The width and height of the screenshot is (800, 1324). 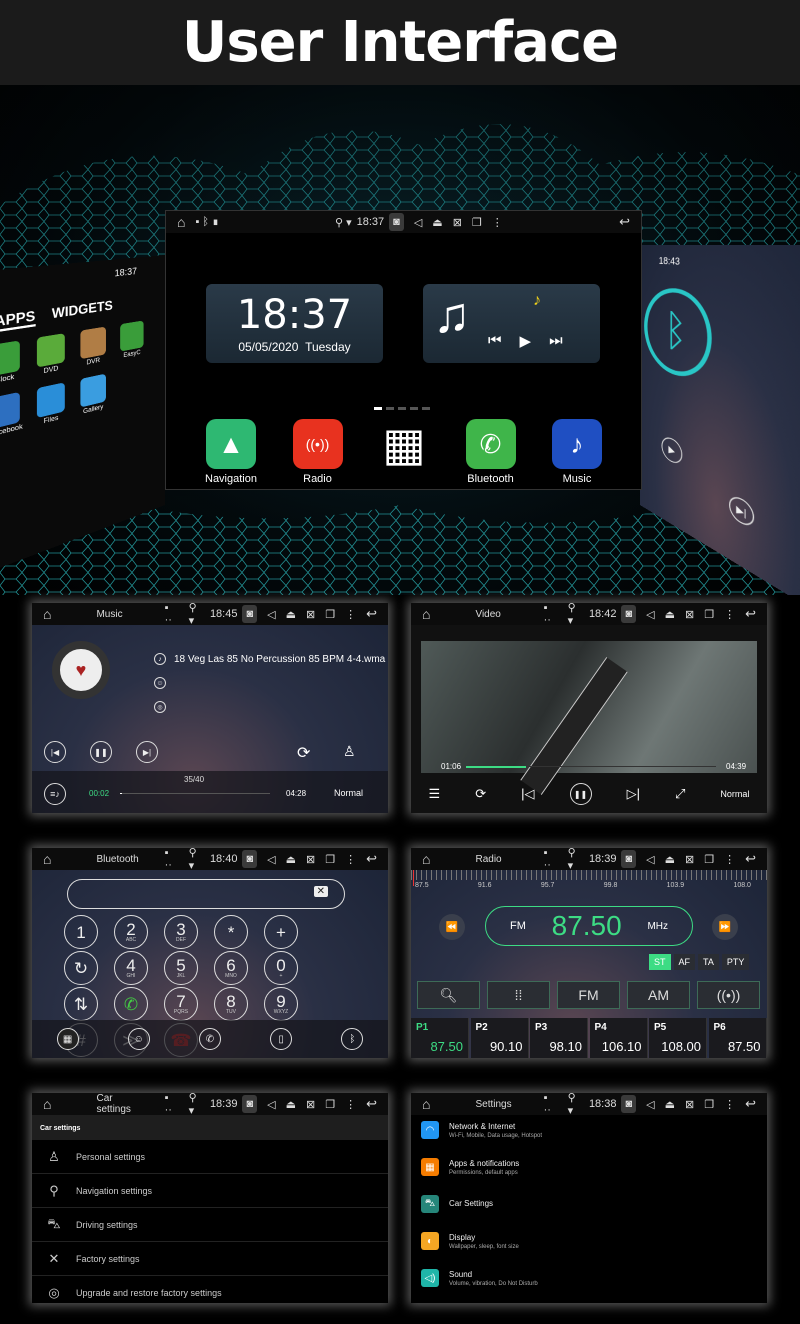 What do you see at coordinates (349, 751) in the screenshot?
I see `artist-filter-icon: ♙` at bounding box center [349, 751].